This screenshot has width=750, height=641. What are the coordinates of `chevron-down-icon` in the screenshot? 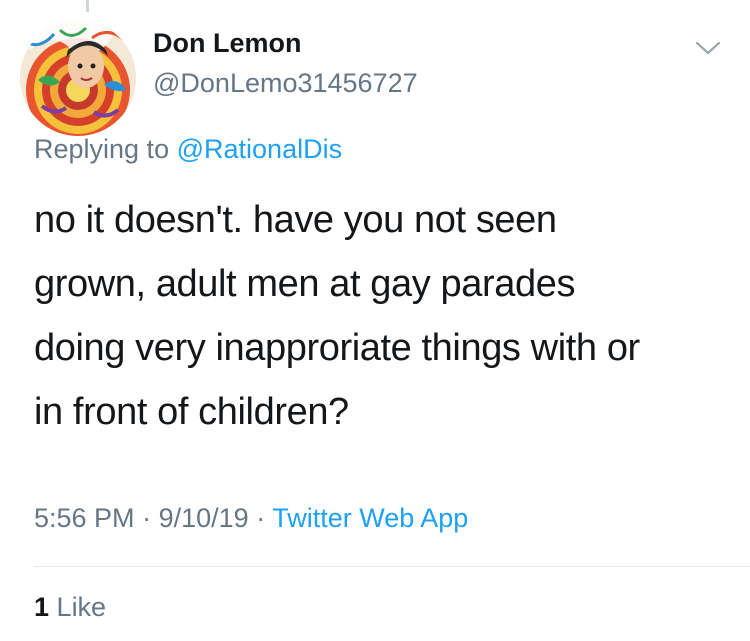 It's located at (708, 48).